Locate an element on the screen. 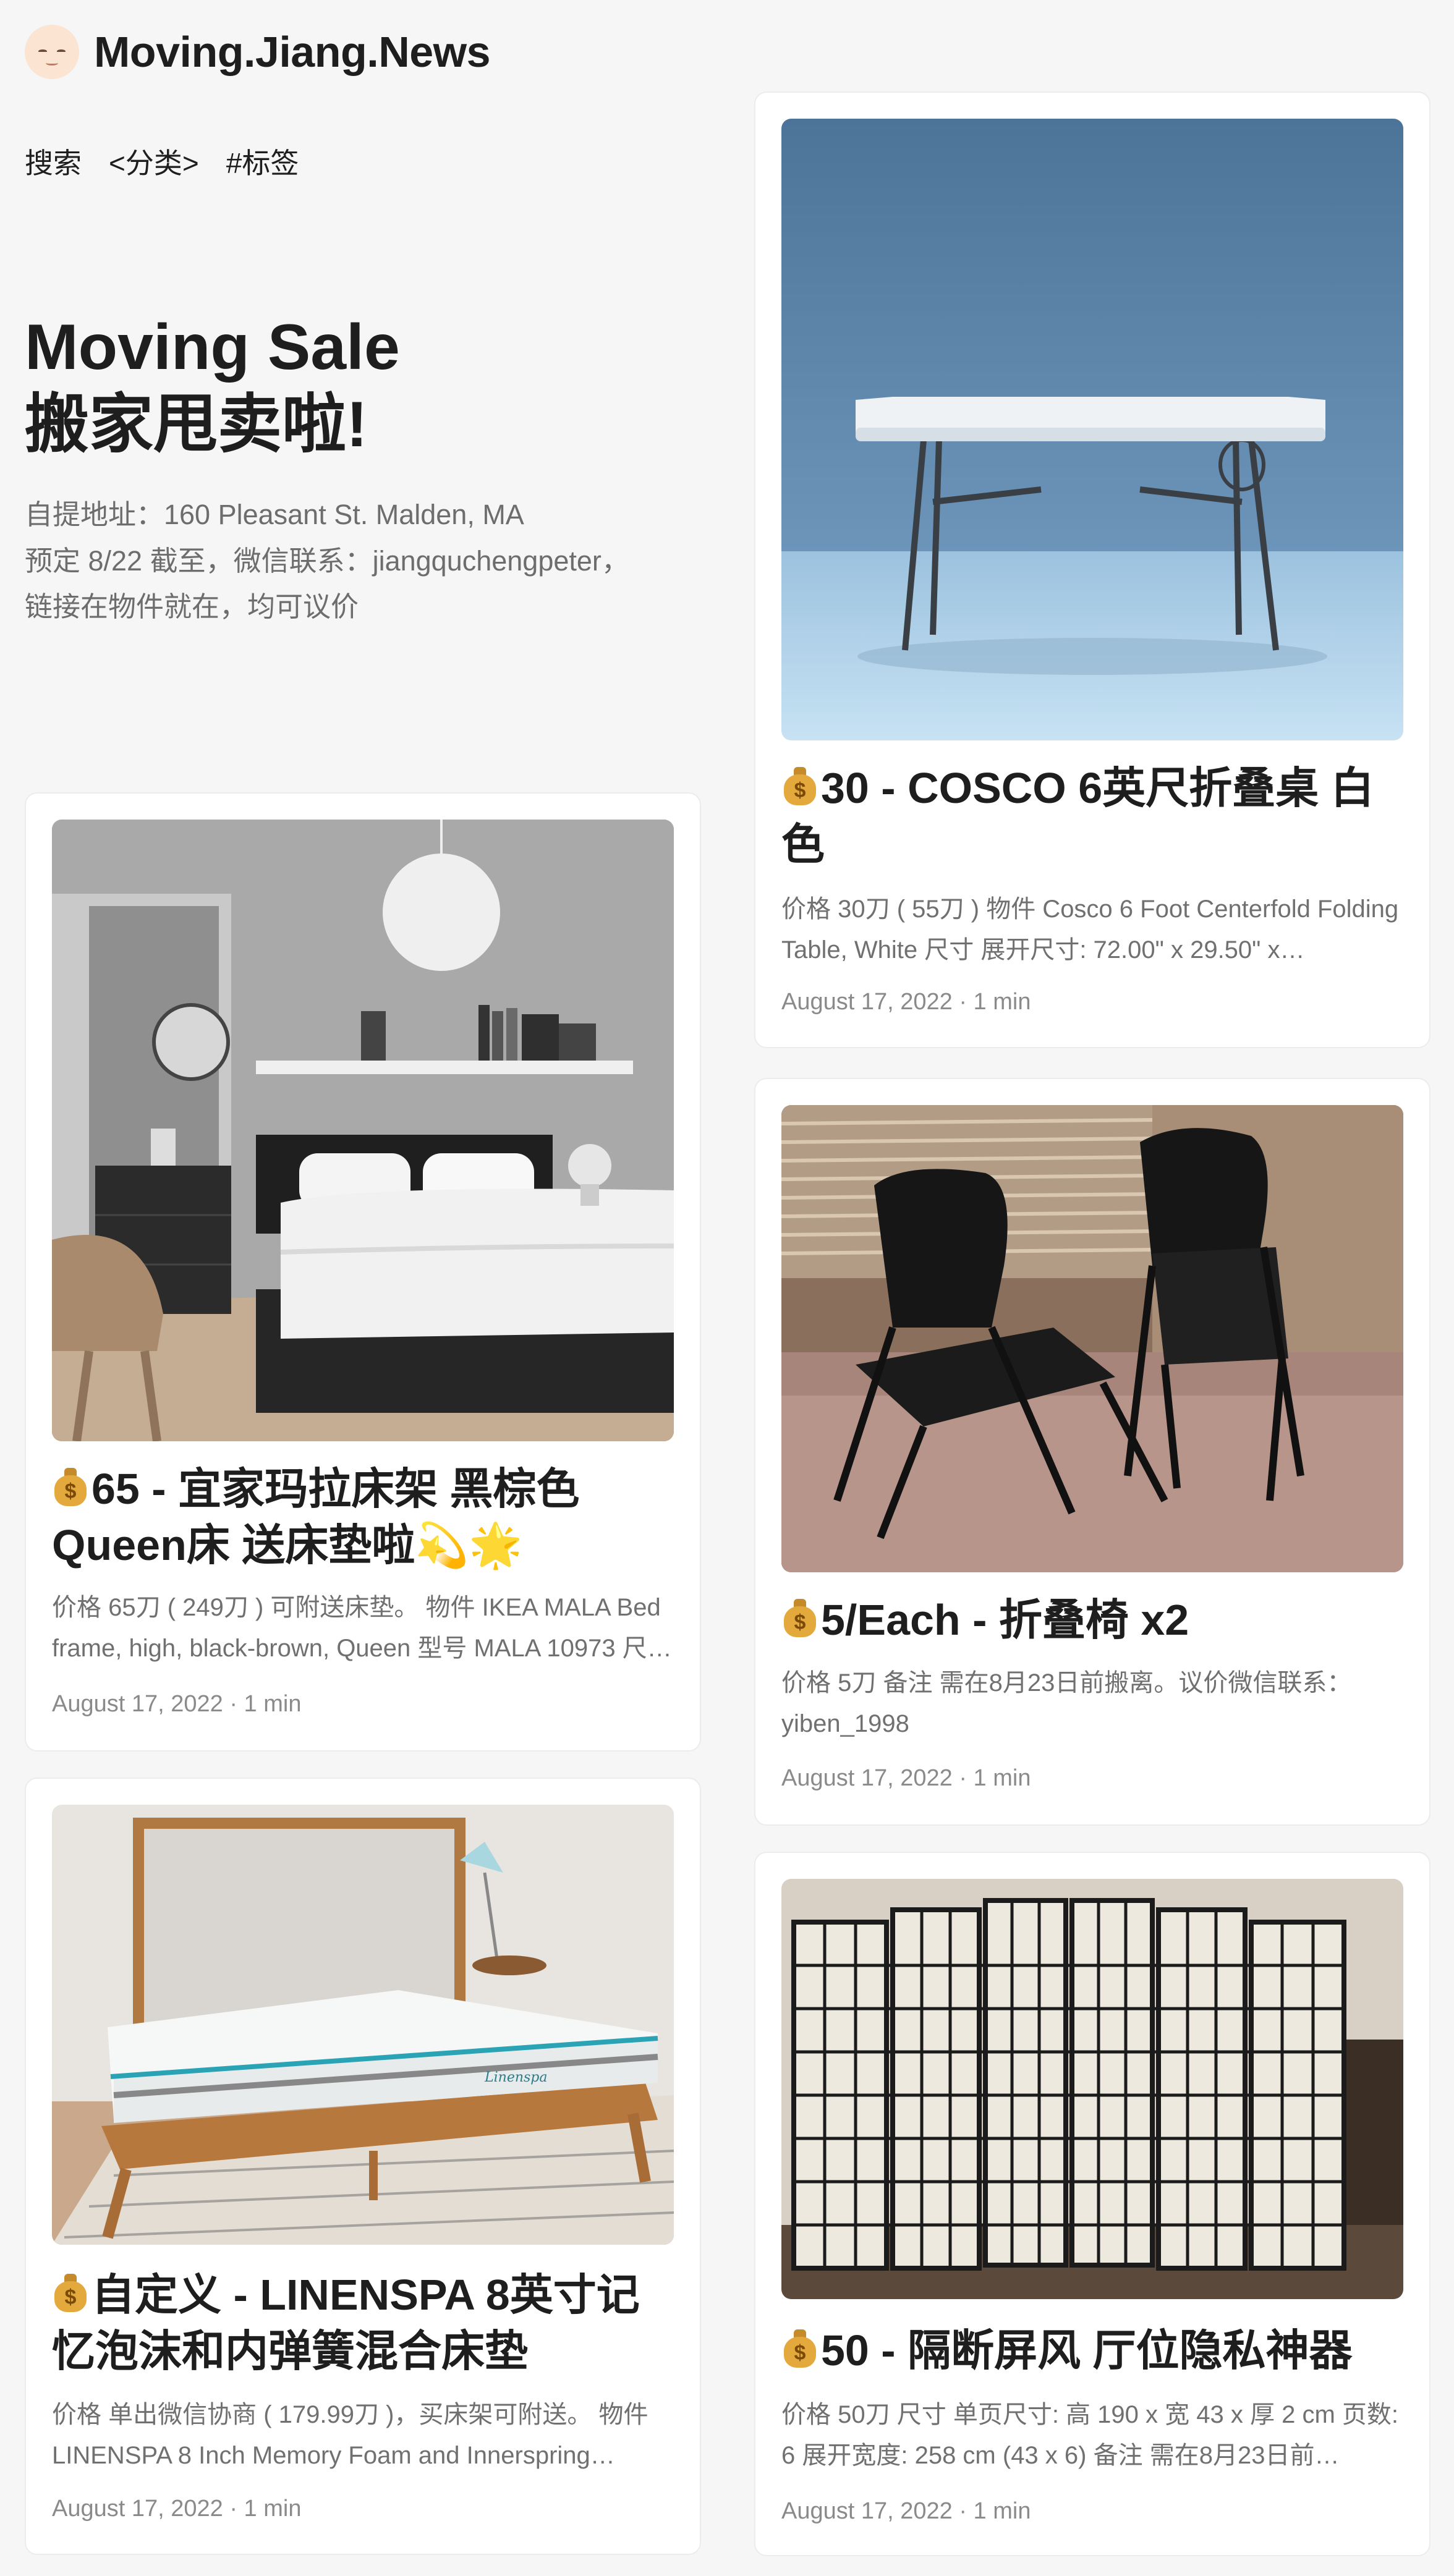 This screenshot has height=2576, width=1454. post-summary: 价格 5刀 备注 需在8月23日前搬离。议价微信联系：yiben_1998 is located at coordinates (1066, 1703).